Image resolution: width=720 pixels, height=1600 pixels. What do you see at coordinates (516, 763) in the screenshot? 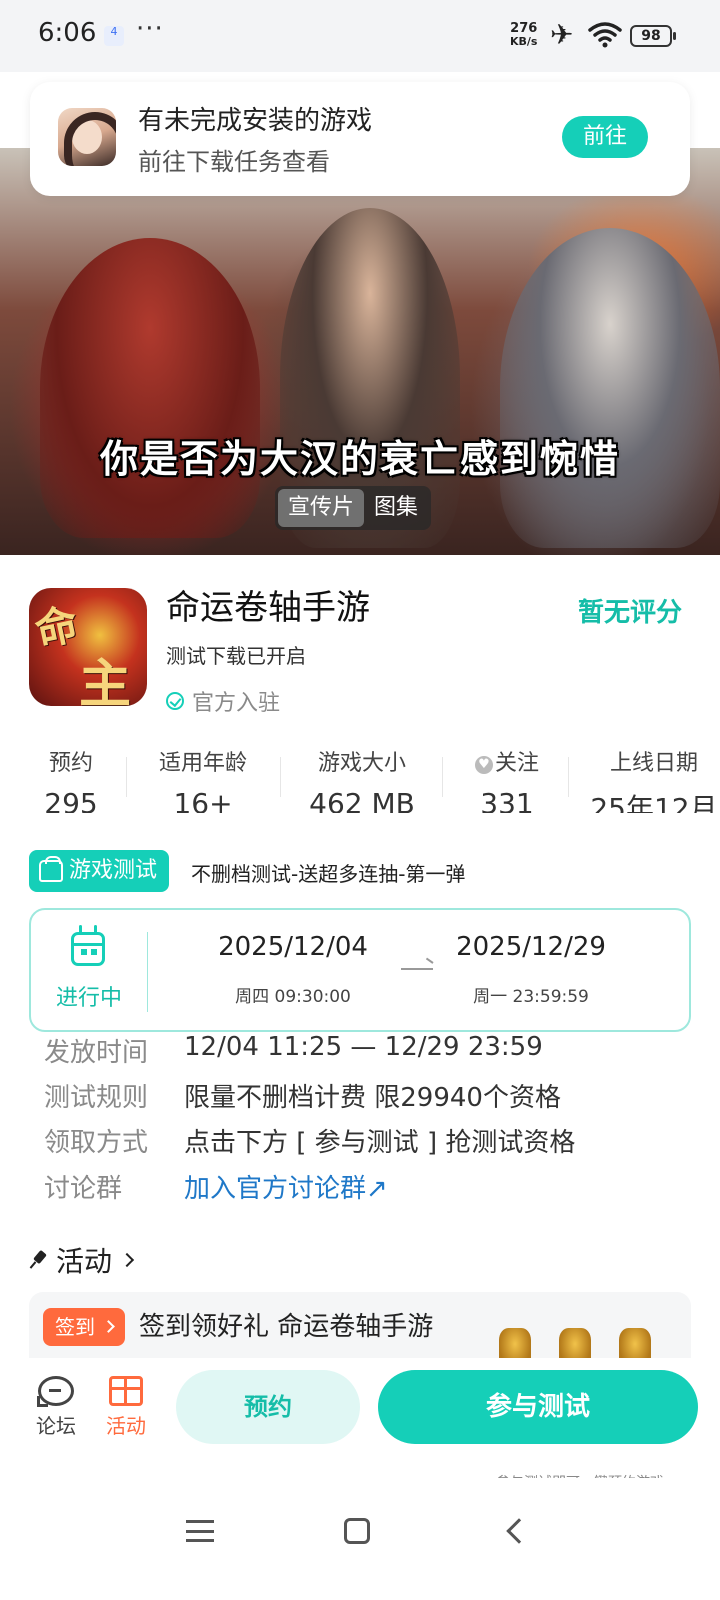
I see `follow-label: 关注` at bounding box center [516, 763].